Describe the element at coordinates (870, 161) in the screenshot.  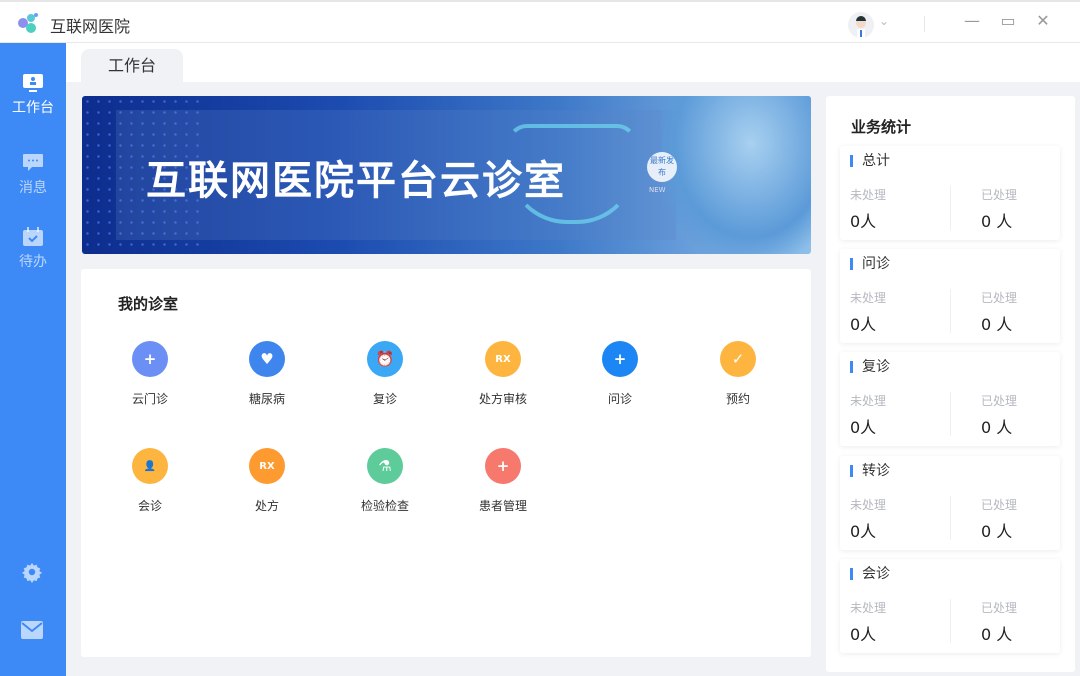
I see `stat-title: 总计` at that location.